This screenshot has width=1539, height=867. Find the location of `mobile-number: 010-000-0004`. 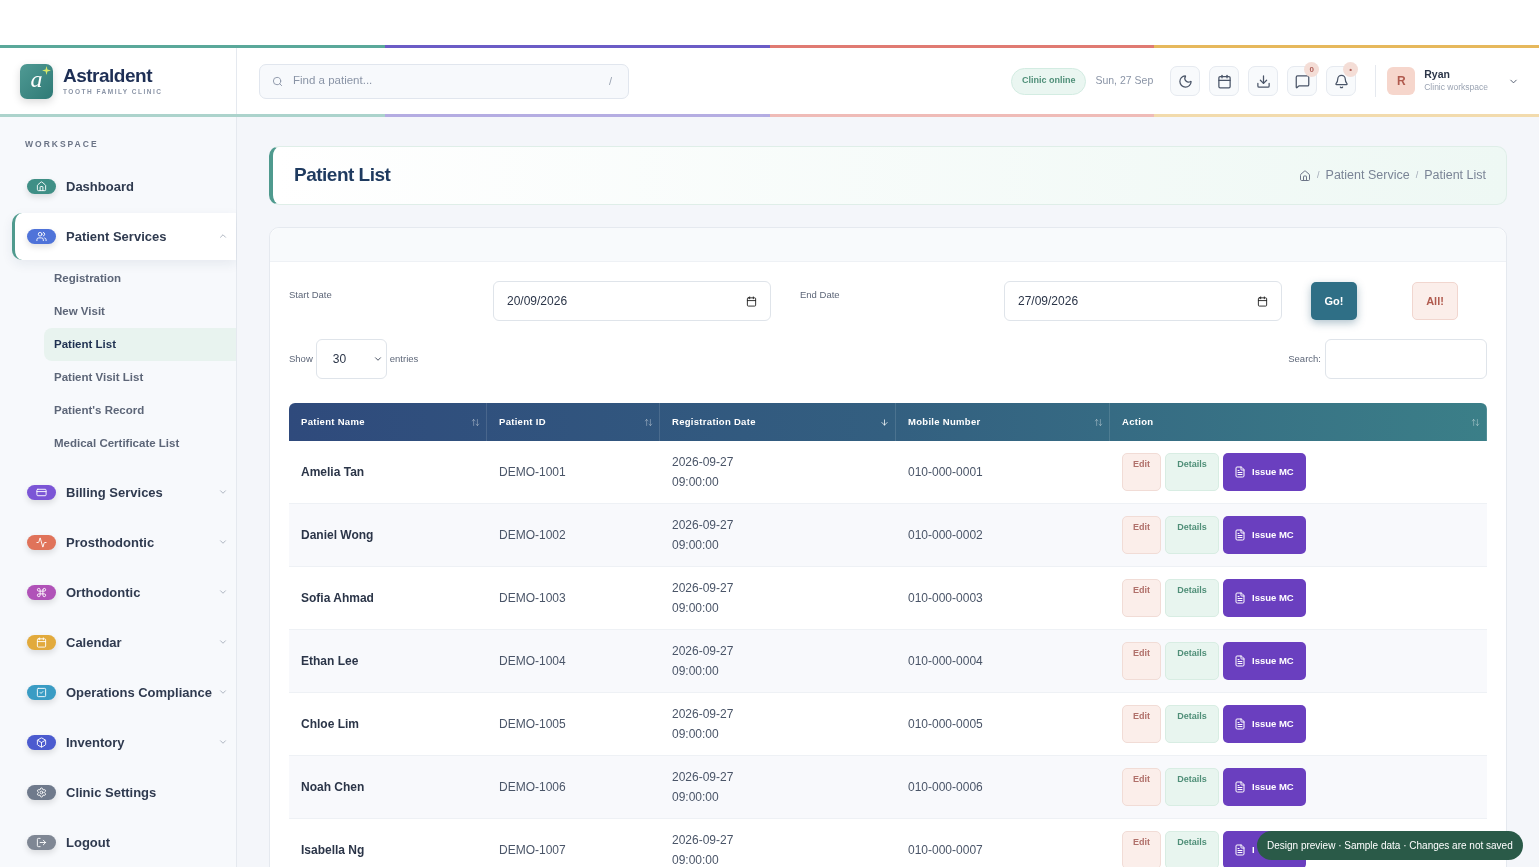

mobile-number: 010-000-0004 is located at coordinates (945, 661).